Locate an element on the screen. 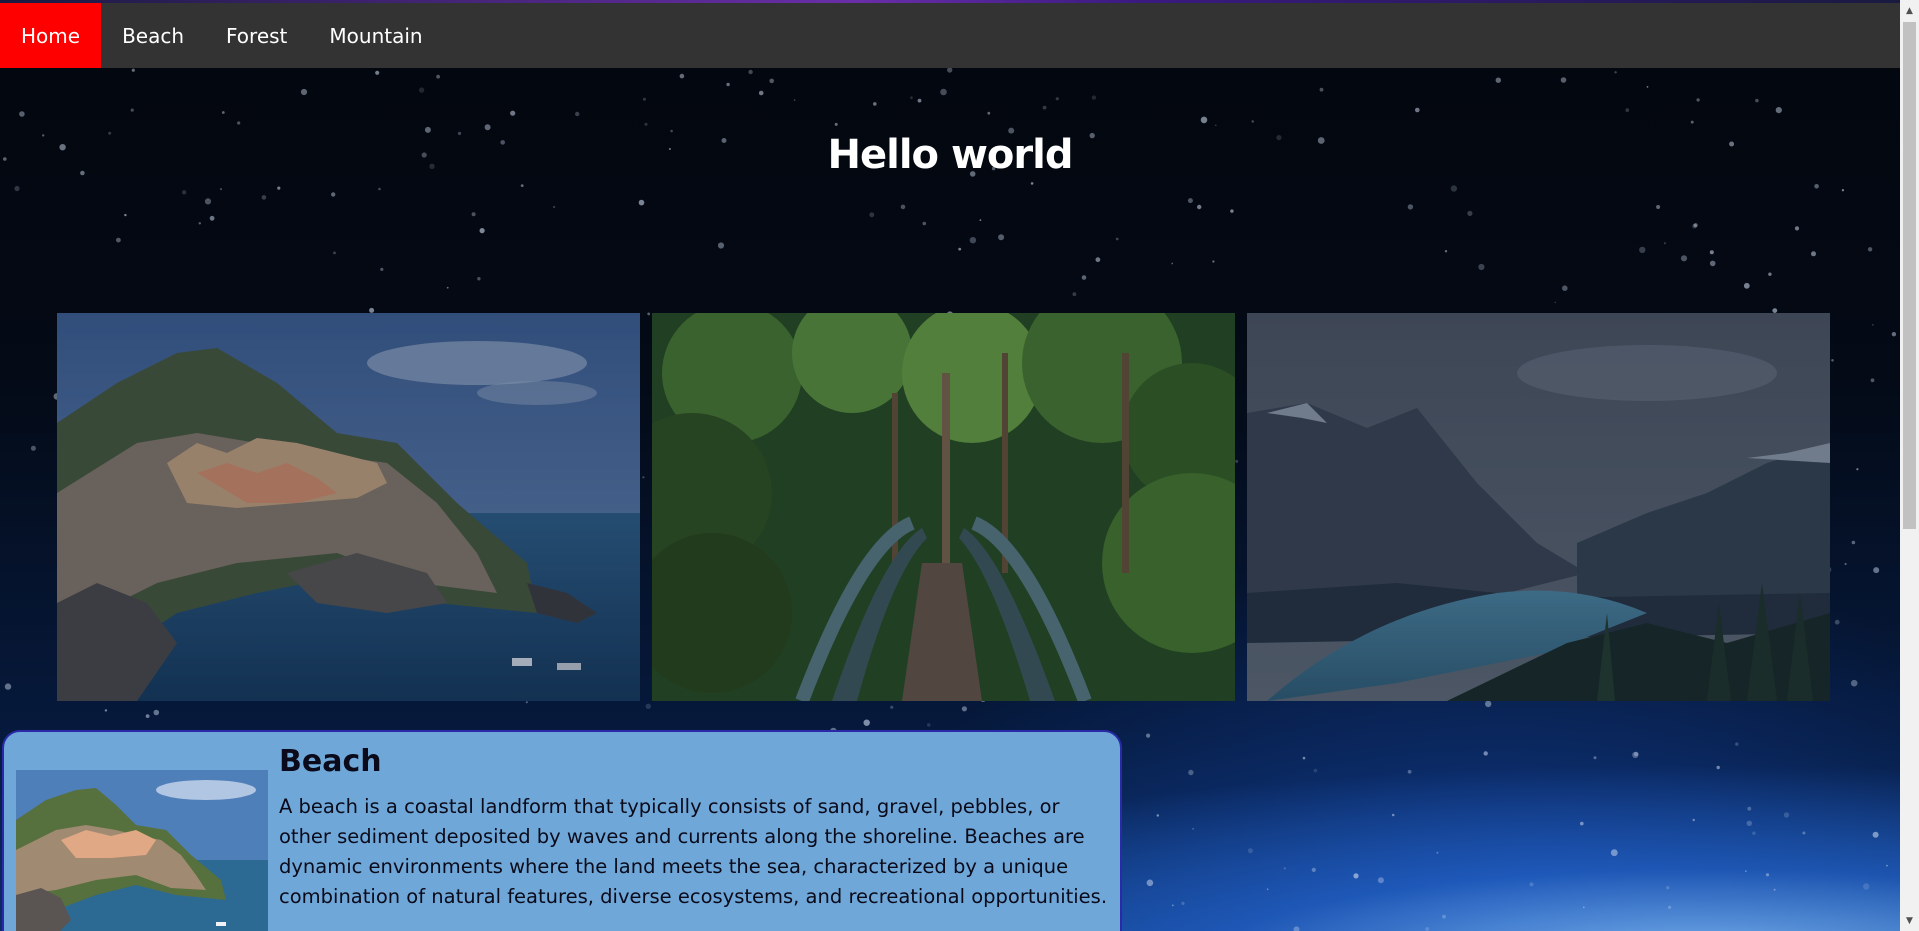 This screenshot has width=1919, height=931. nav-forest: Forest is located at coordinates (256, 35).